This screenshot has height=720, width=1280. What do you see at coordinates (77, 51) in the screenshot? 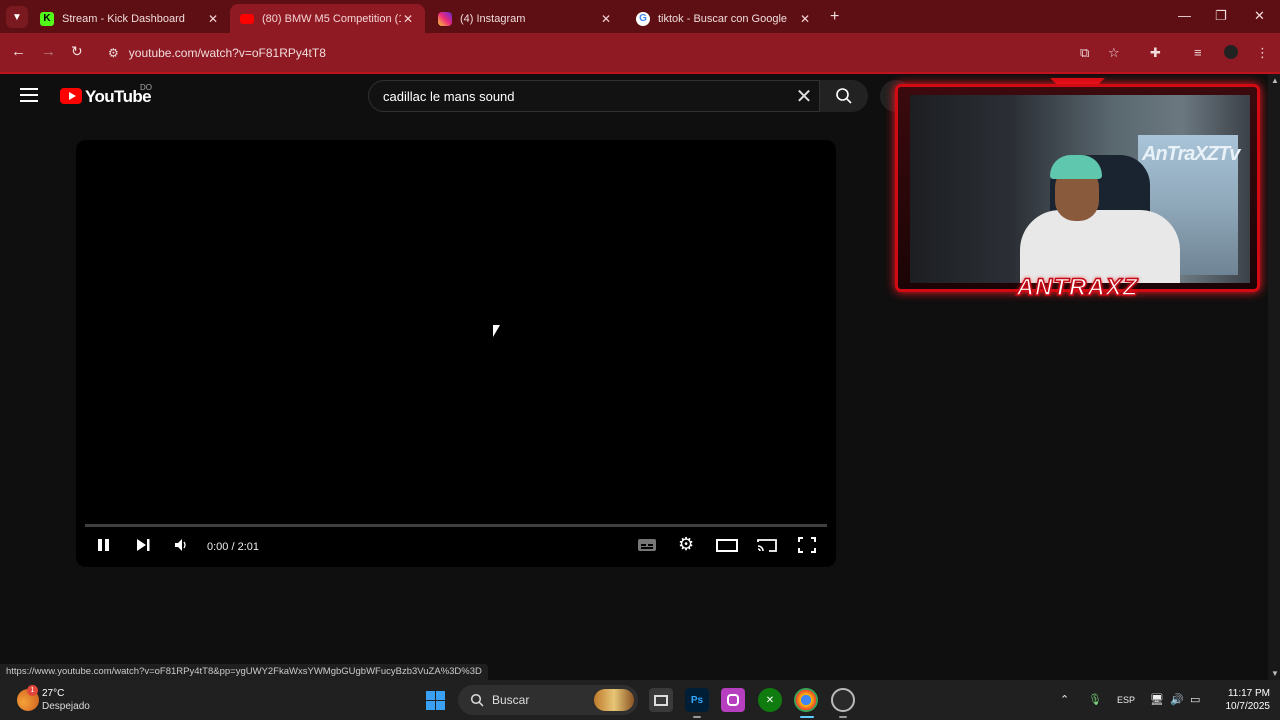
I see `reload-button: ↻` at bounding box center [77, 51].